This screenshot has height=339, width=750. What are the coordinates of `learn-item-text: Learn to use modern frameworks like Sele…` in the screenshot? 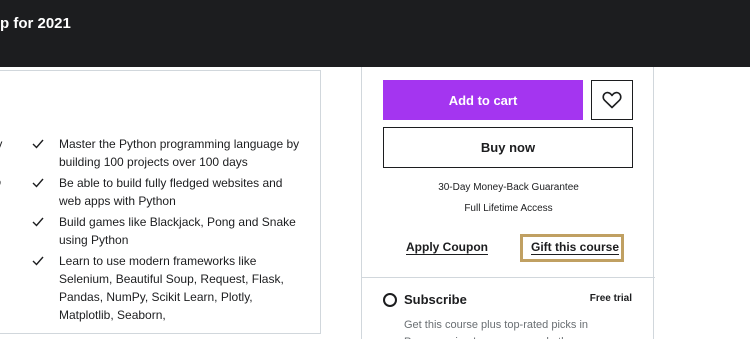 It's located at (171, 288).